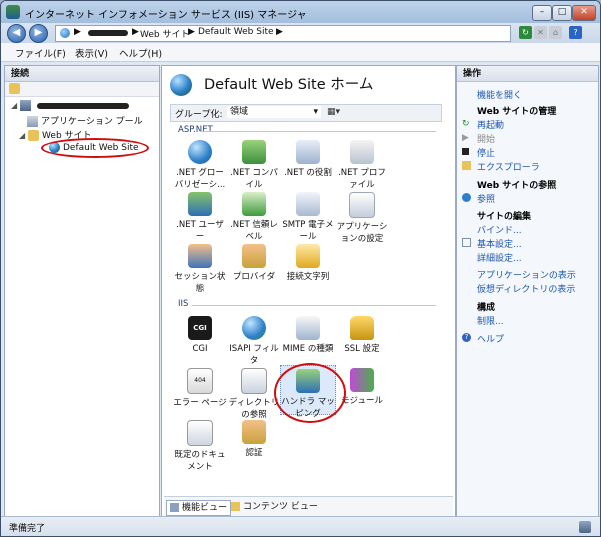 The height and width of the screenshot is (537, 601). What do you see at coordinates (200, 381) in the screenshot?
I see `error-page-icon: 404` at bounding box center [200, 381].